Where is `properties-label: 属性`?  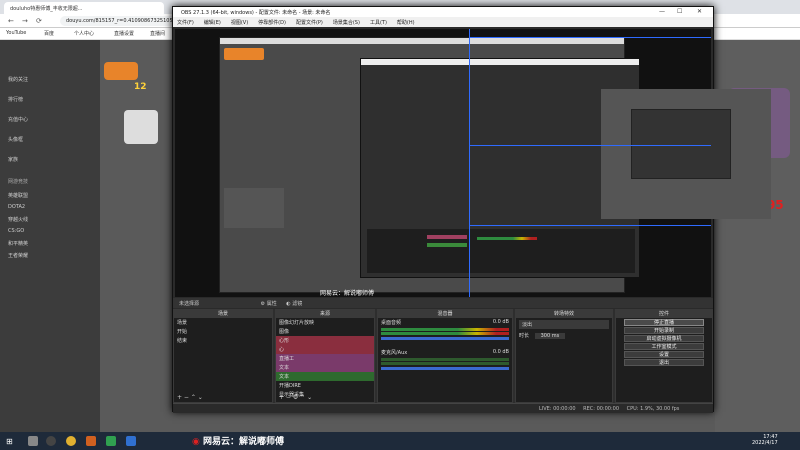 properties-label: 属性 is located at coordinates (271, 304).